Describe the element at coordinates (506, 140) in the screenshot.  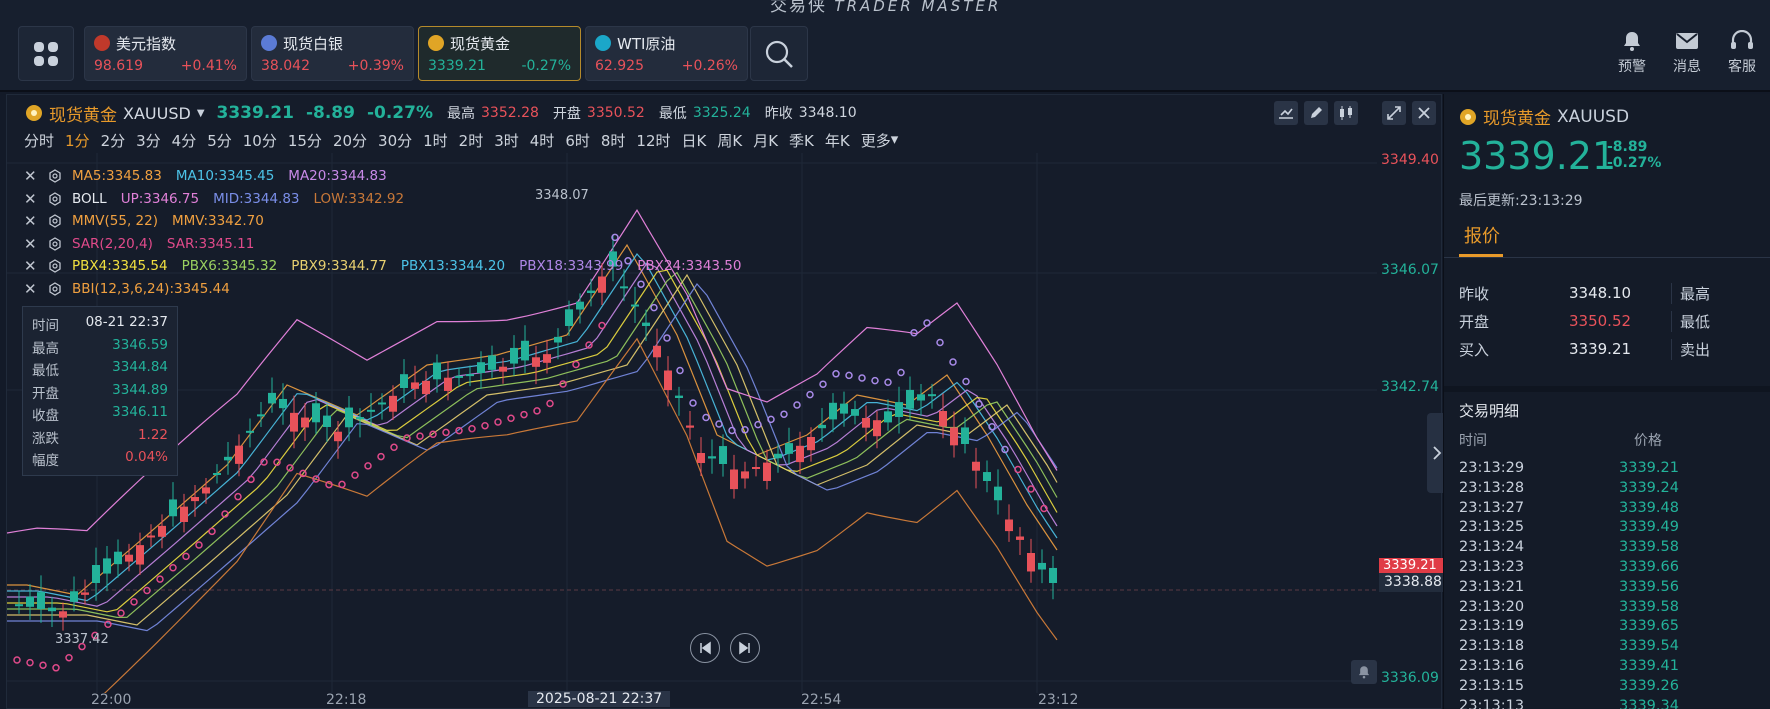
I see `period-tab: 3时` at that location.